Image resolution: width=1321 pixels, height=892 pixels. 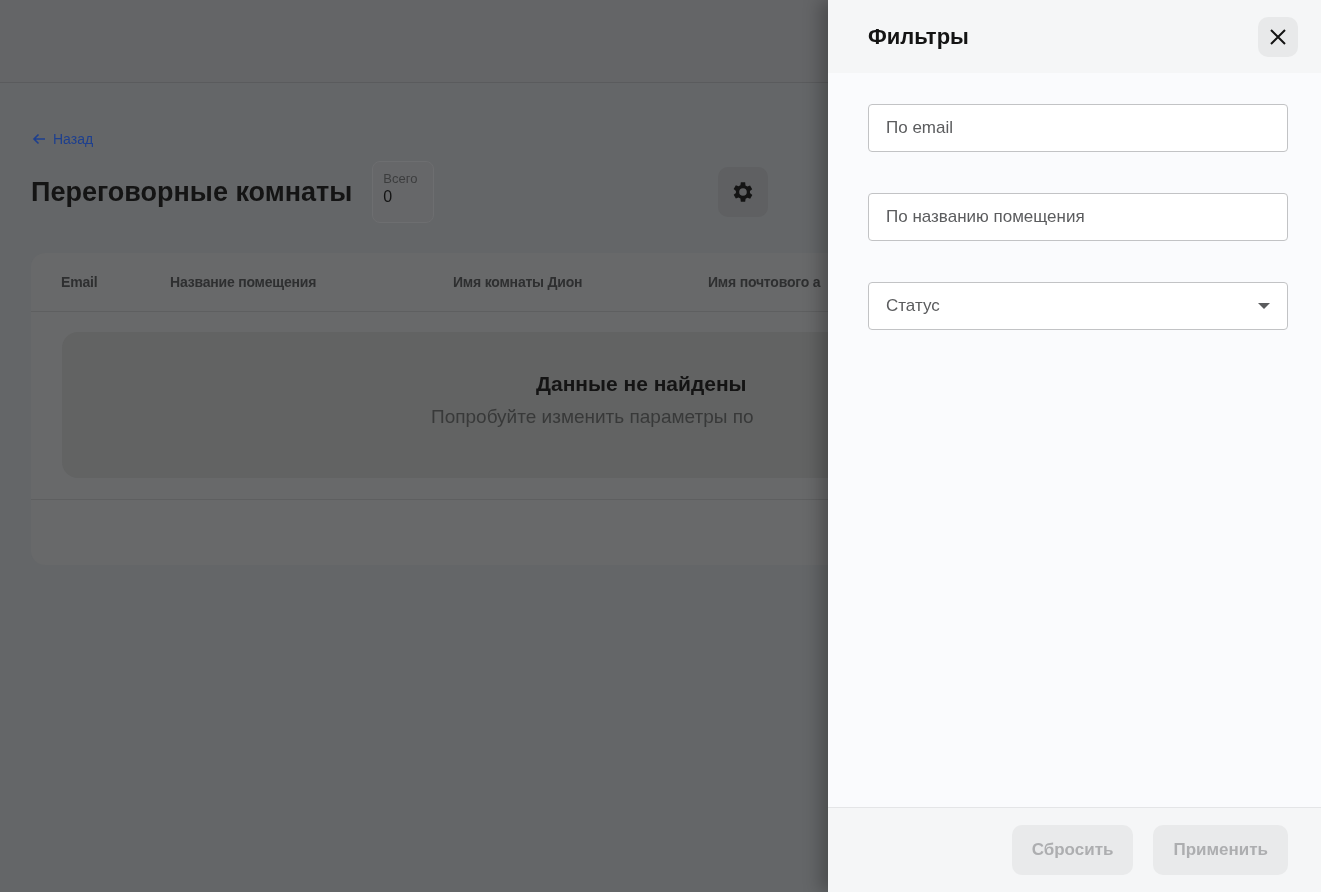 What do you see at coordinates (388, 197) in the screenshot?
I see `total-value: 0` at bounding box center [388, 197].